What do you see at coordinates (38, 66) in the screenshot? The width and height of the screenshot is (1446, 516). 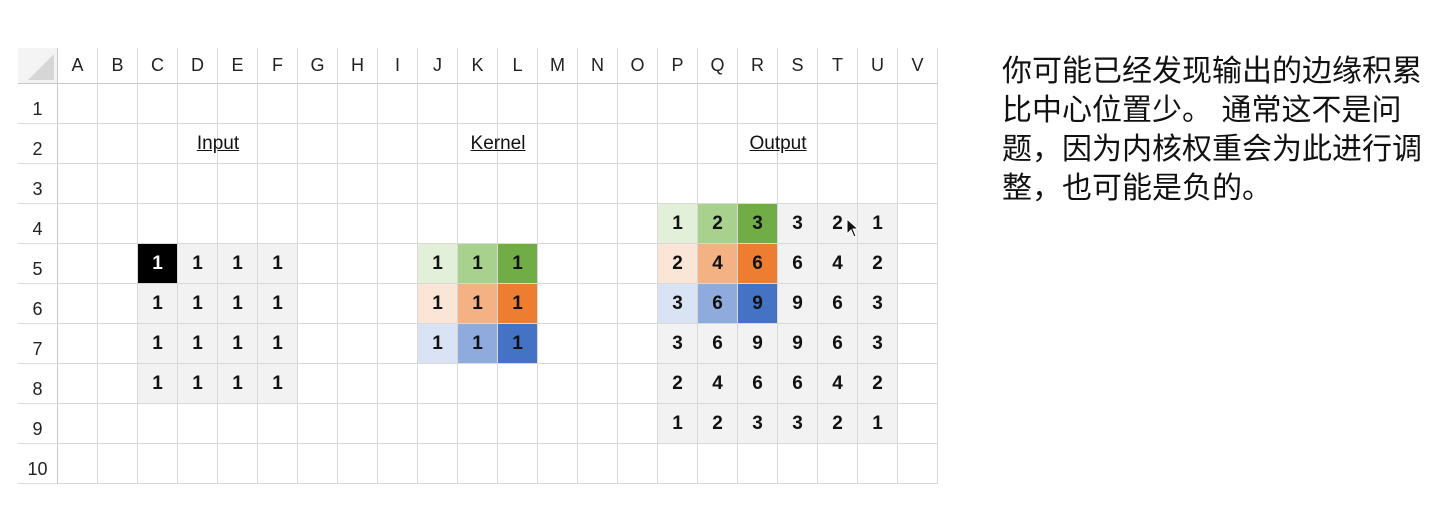 I see `select-all-corner` at bounding box center [38, 66].